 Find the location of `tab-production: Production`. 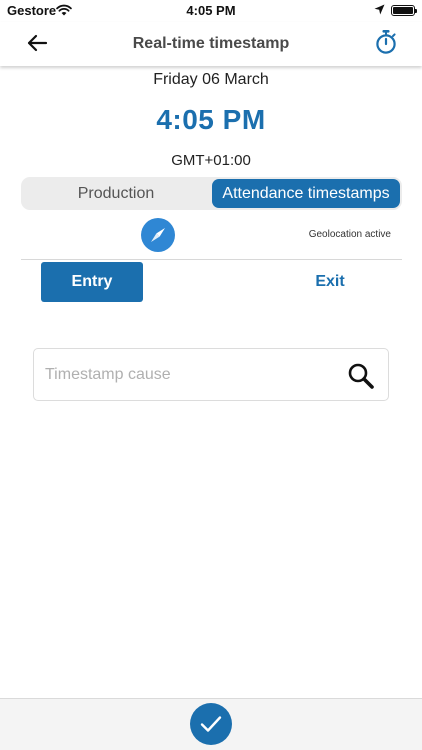

tab-production: Production is located at coordinates (116, 193).